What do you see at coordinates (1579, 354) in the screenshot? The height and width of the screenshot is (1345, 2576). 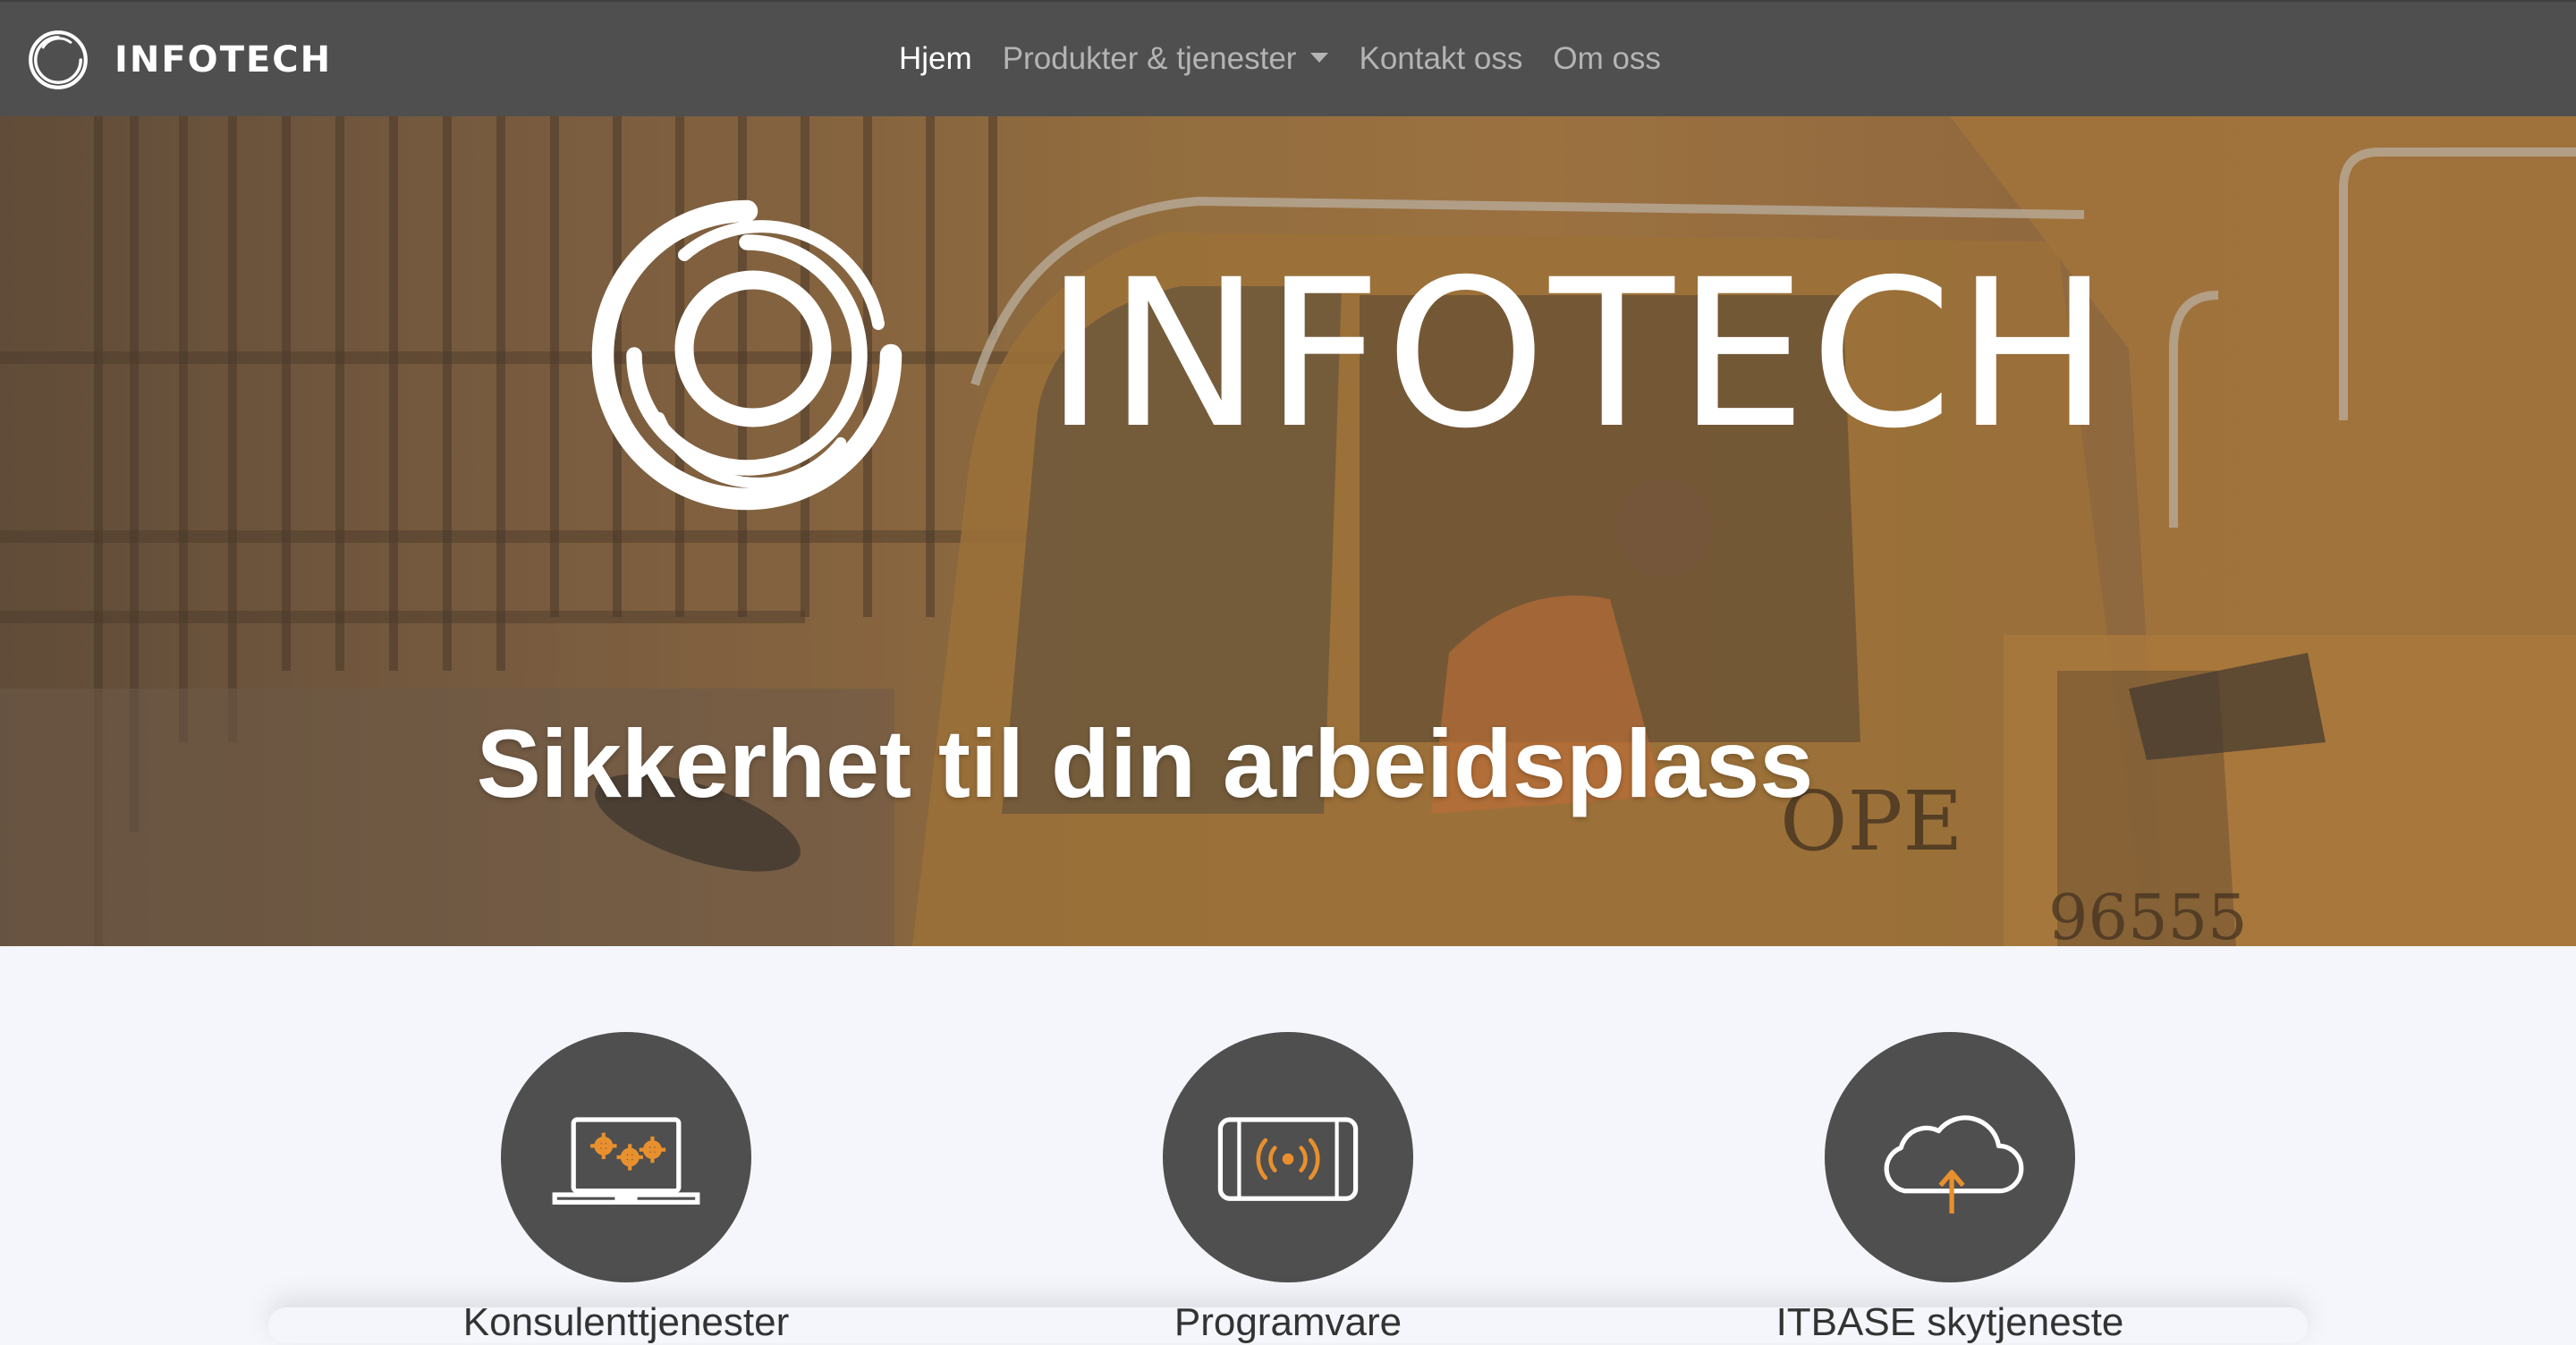 I see `hero-title: INFOTECH` at bounding box center [1579, 354].